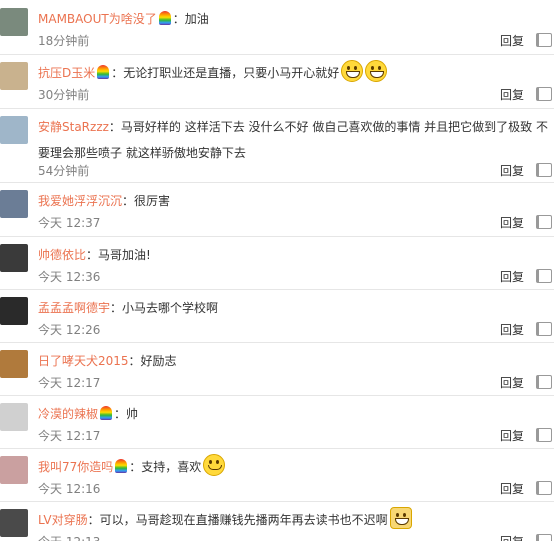 The image size is (554, 541). What do you see at coordinates (64, 171) in the screenshot?
I see `comment-time: 54分钟前` at bounding box center [64, 171].